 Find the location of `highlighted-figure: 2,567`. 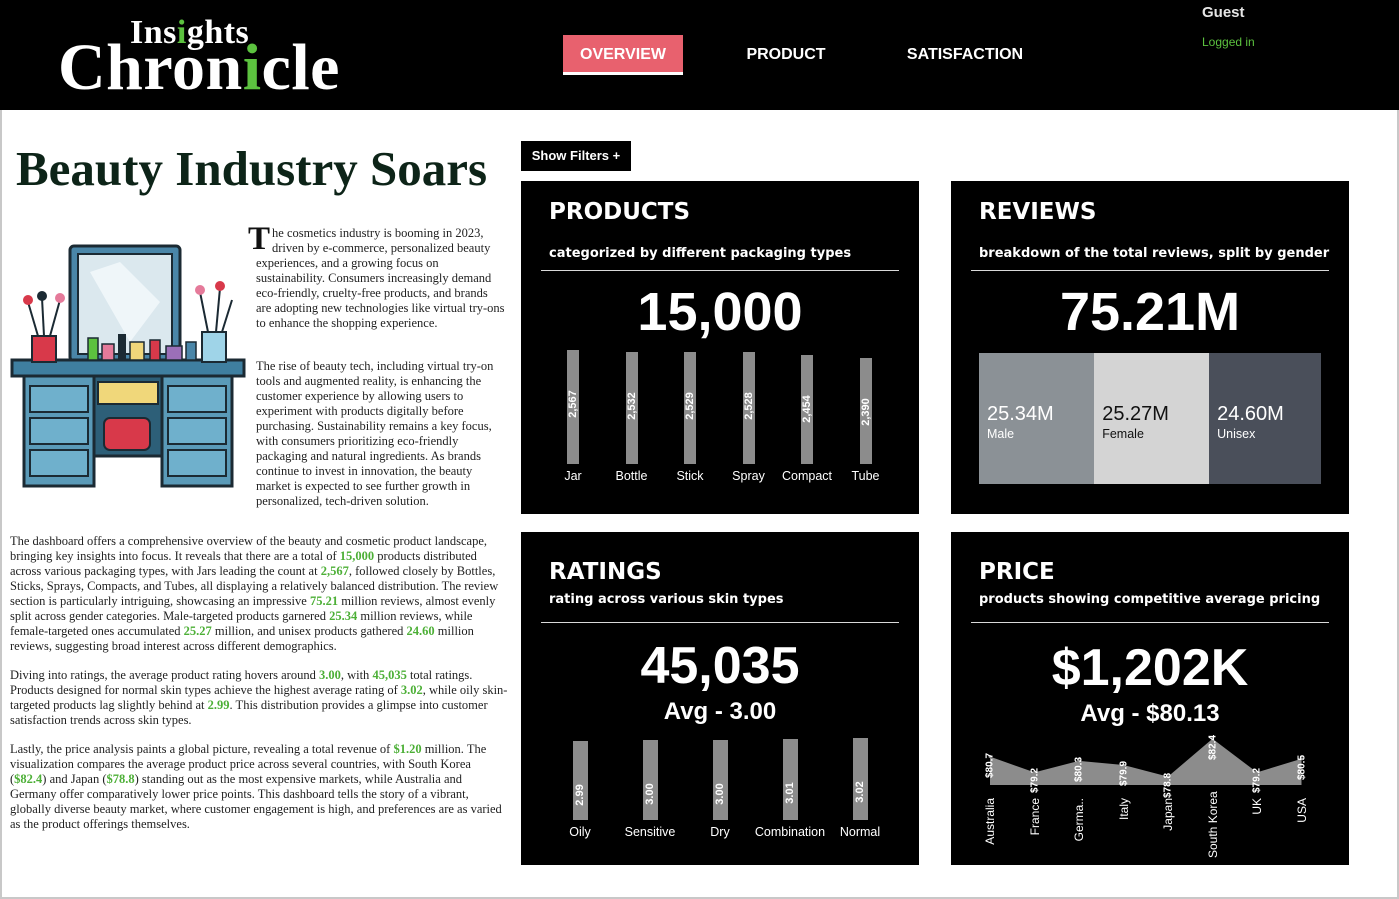

highlighted-figure: 2,567 is located at coordinates (334, 571).